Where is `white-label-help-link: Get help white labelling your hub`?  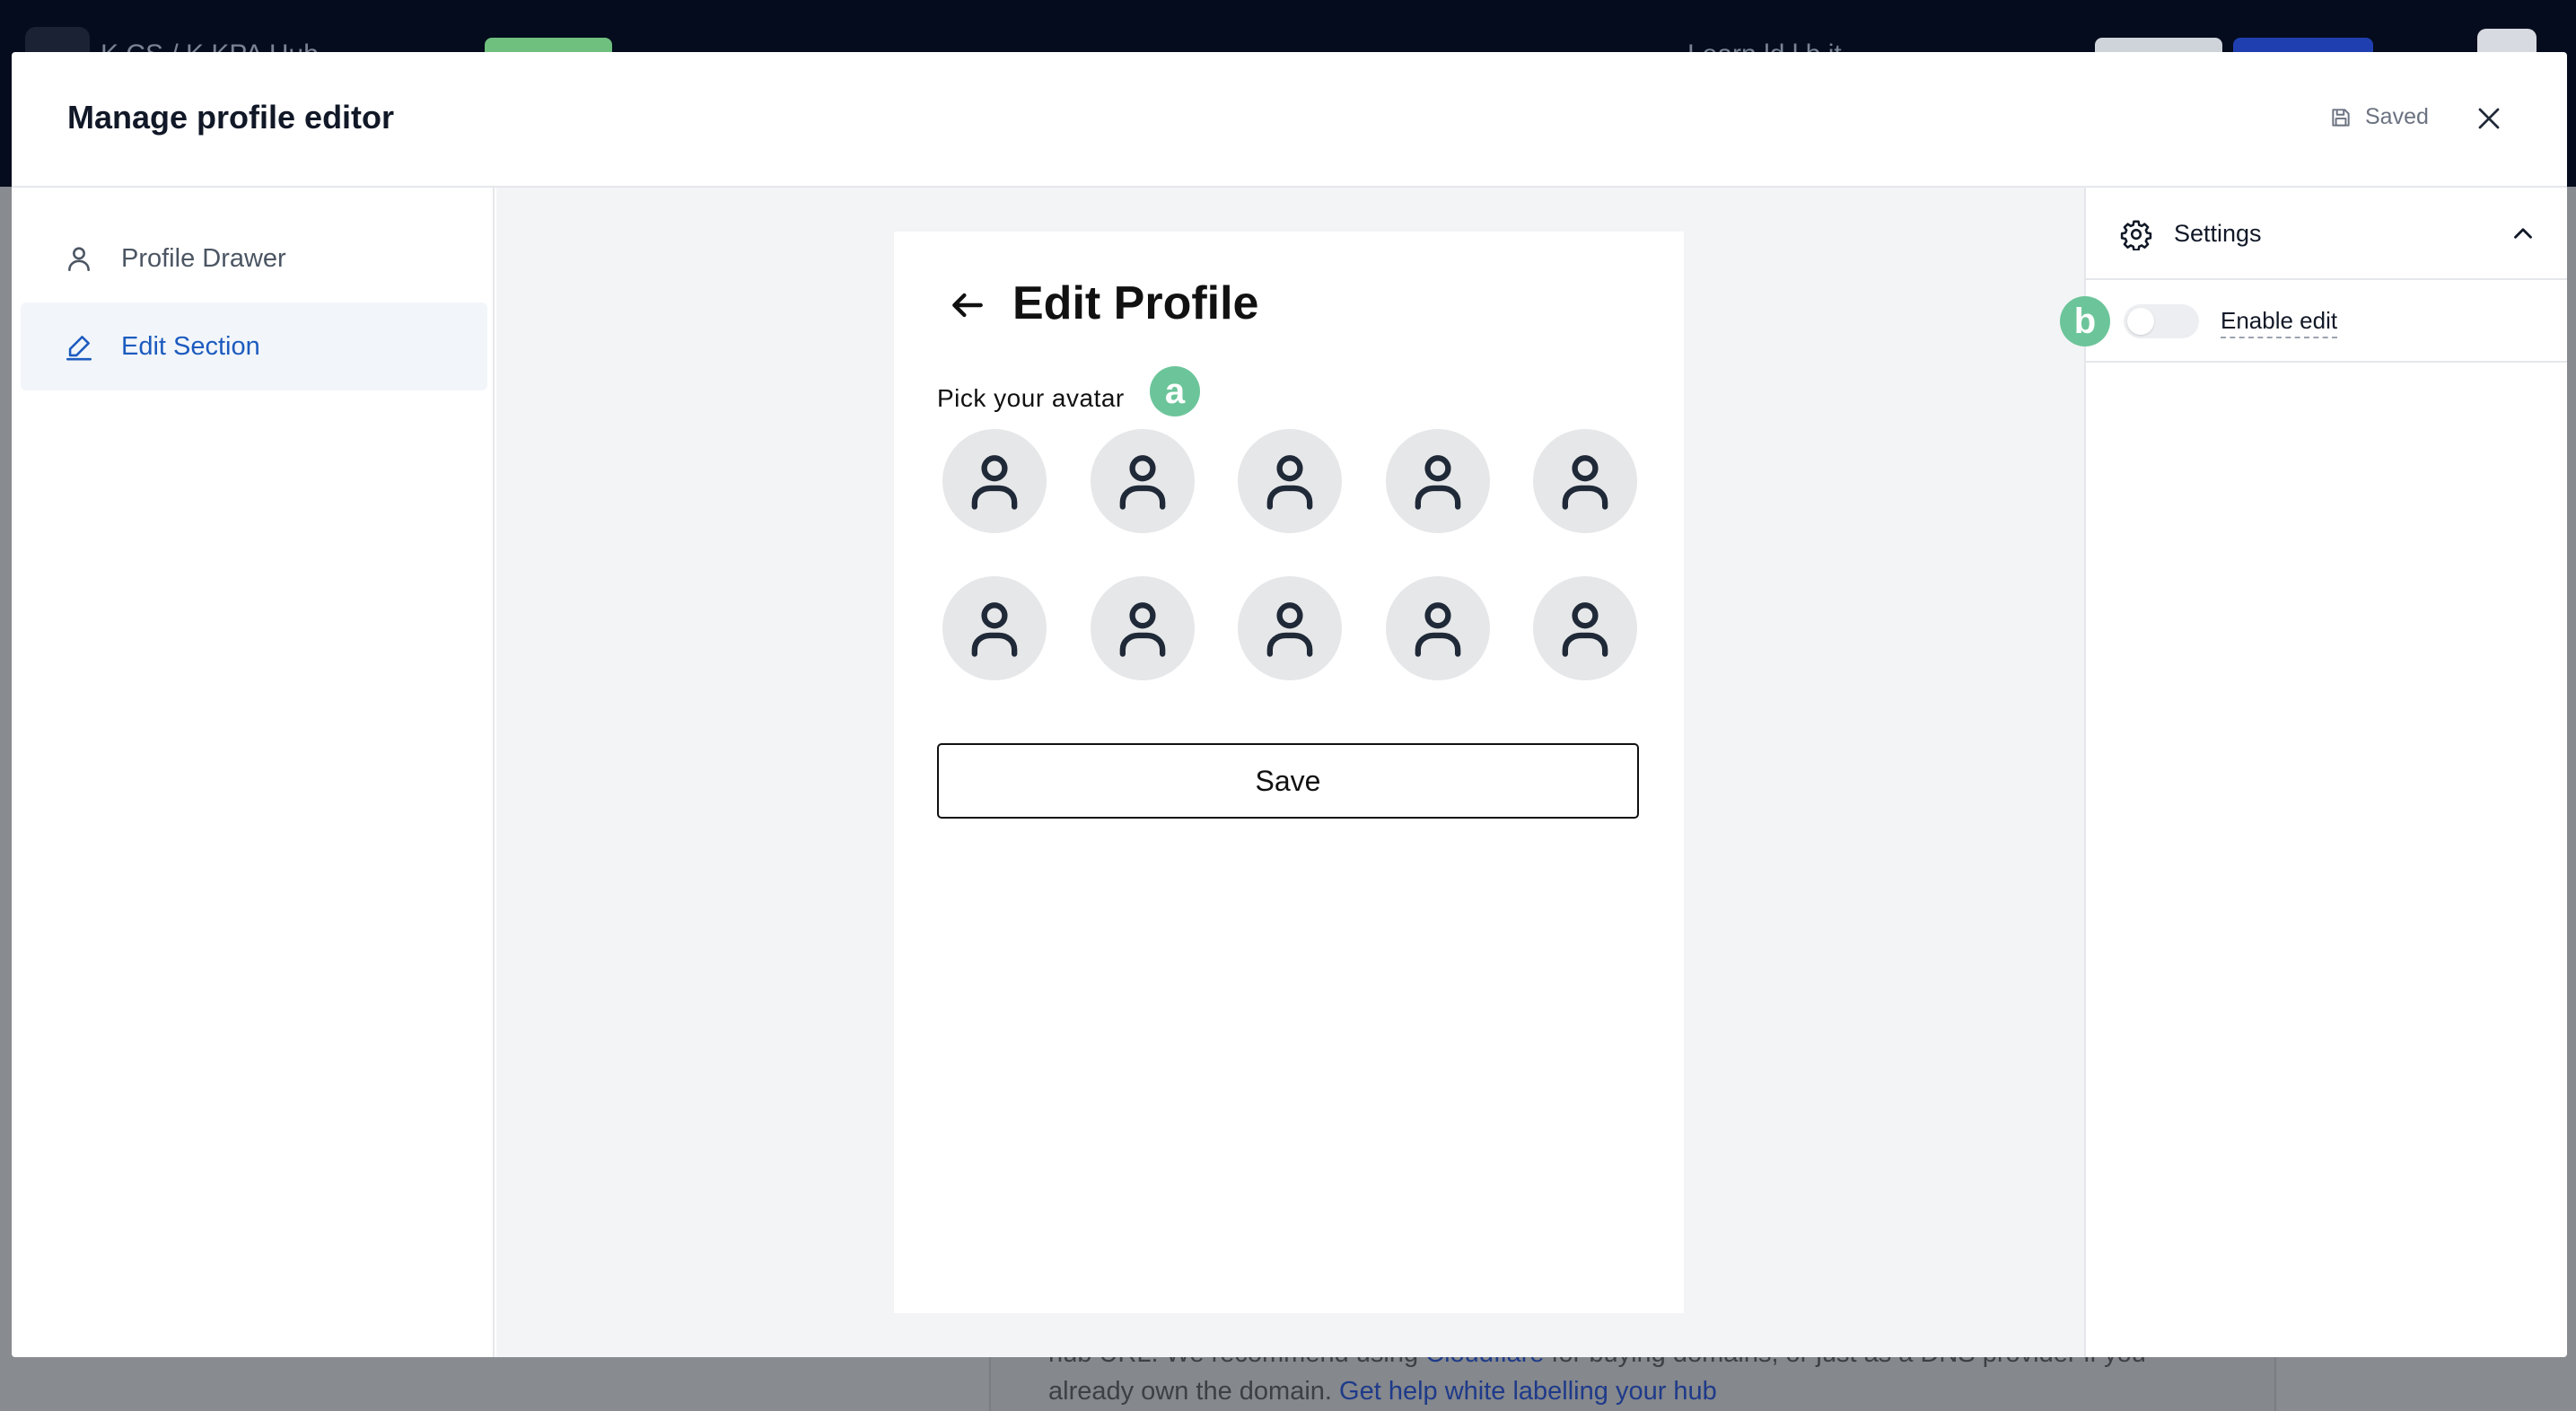
white-label-help-link: Get help white labelling your hub is located at coordinates (1528, 1391).